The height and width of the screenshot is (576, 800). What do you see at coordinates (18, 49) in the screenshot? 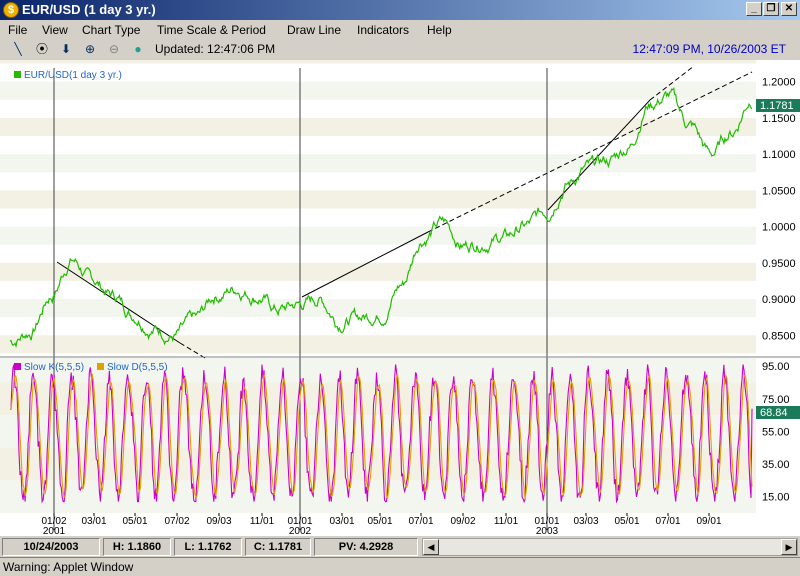
I see `pencil-icon: ╲` at bounding box center [18, 49].